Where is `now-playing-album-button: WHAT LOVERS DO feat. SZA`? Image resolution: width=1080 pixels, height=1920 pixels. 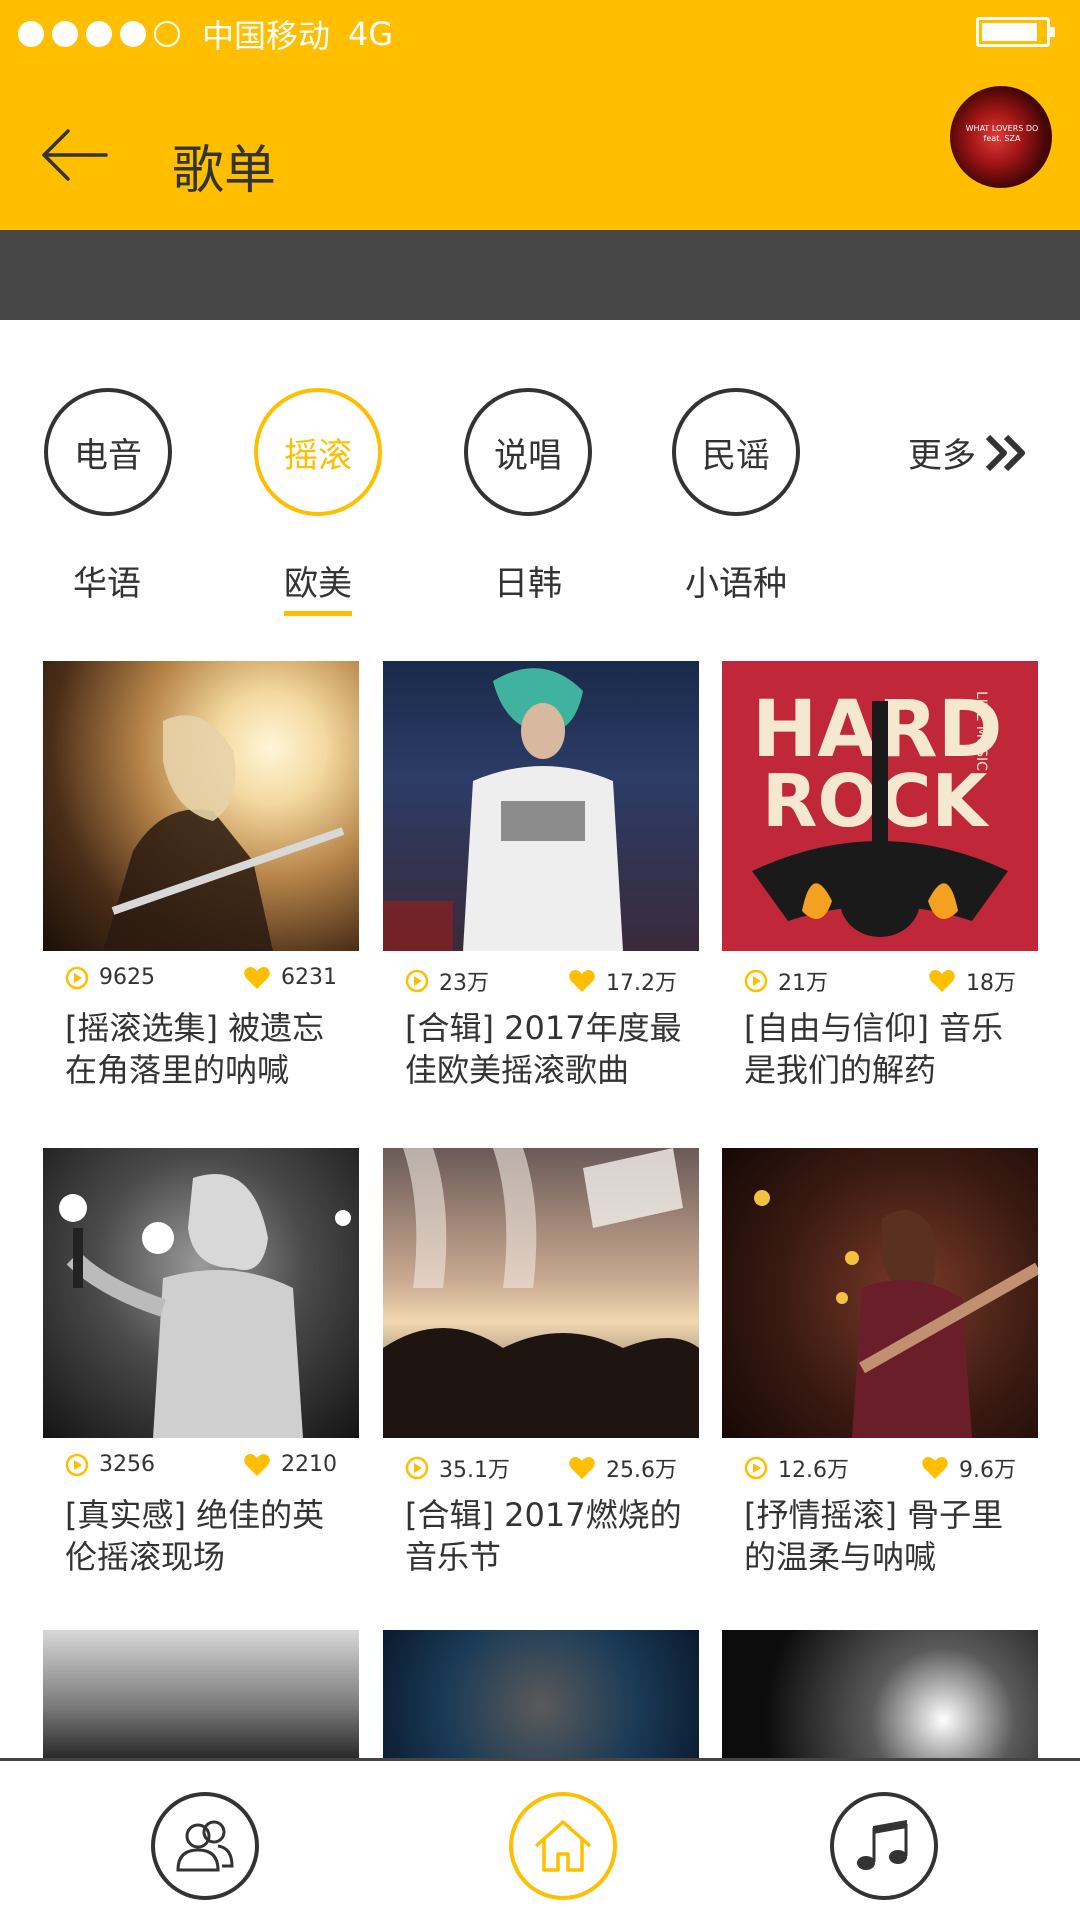
now-playing-album-button: WHAT LOVERS DO feat. SZA is located at coordinates (1001, 137).